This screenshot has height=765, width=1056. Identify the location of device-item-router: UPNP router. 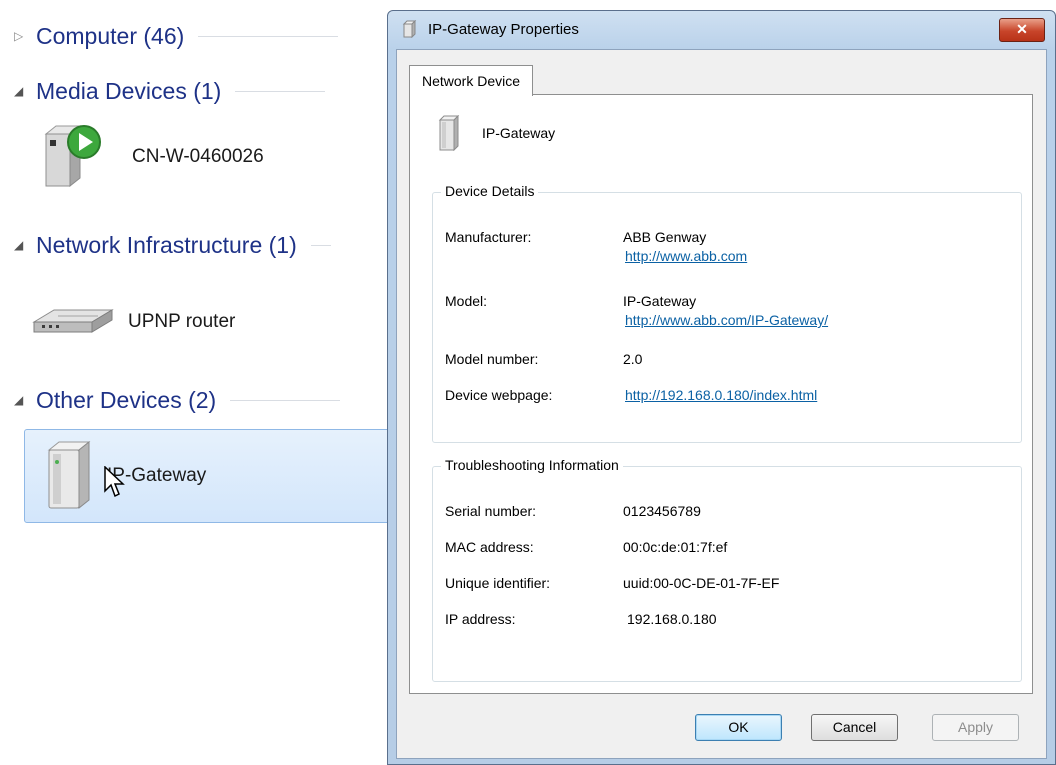
(133, 322).